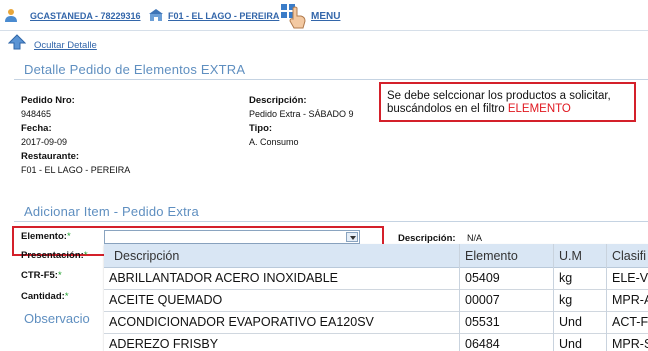 The width and height of the screenshot is (648, 351). Describe the element at coordinates (482, 344) in the screenshot. I see `row-elemento: 06484` at that location.